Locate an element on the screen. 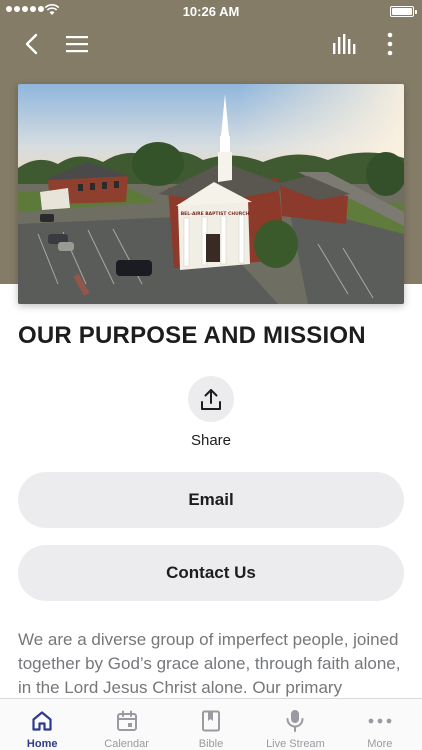  more-vertical-icon is located at coordinates (390, 44).